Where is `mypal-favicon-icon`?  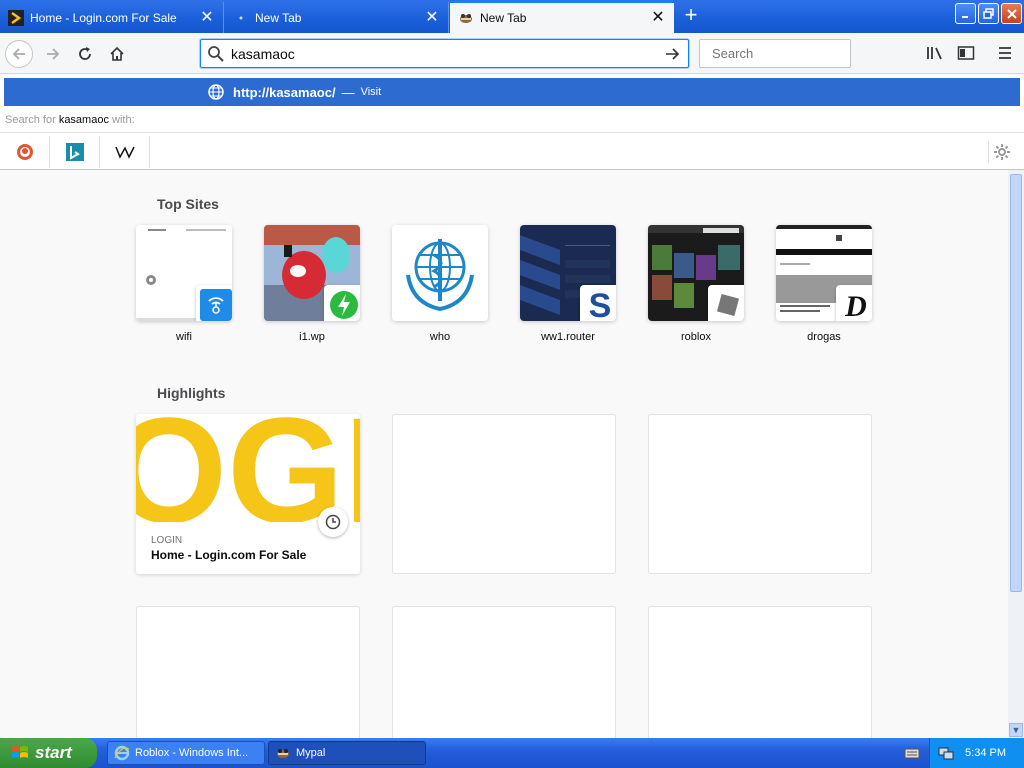 mypal-favicon-icon is located at coordinates (466, 18).